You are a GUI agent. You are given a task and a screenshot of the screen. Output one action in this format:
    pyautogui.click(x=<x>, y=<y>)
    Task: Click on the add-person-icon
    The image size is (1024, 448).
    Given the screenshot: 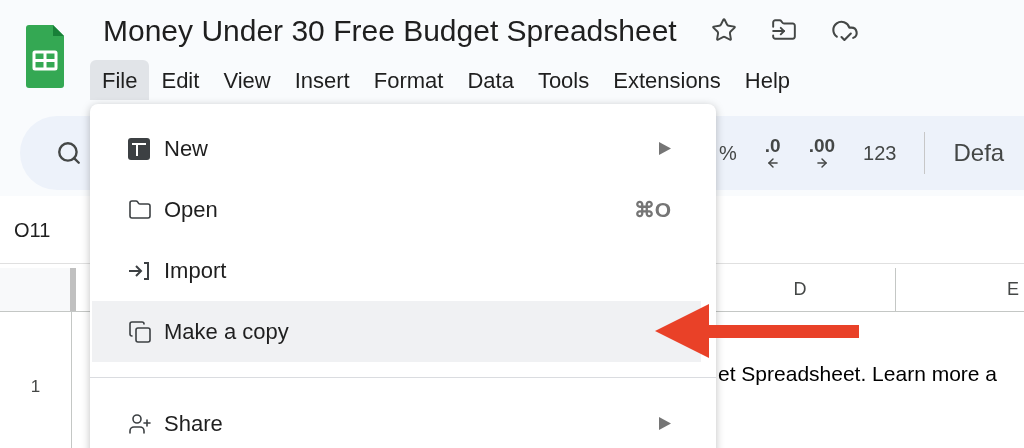 What is the action you would take?
    pyautogui.click(x=140, y=423)
    